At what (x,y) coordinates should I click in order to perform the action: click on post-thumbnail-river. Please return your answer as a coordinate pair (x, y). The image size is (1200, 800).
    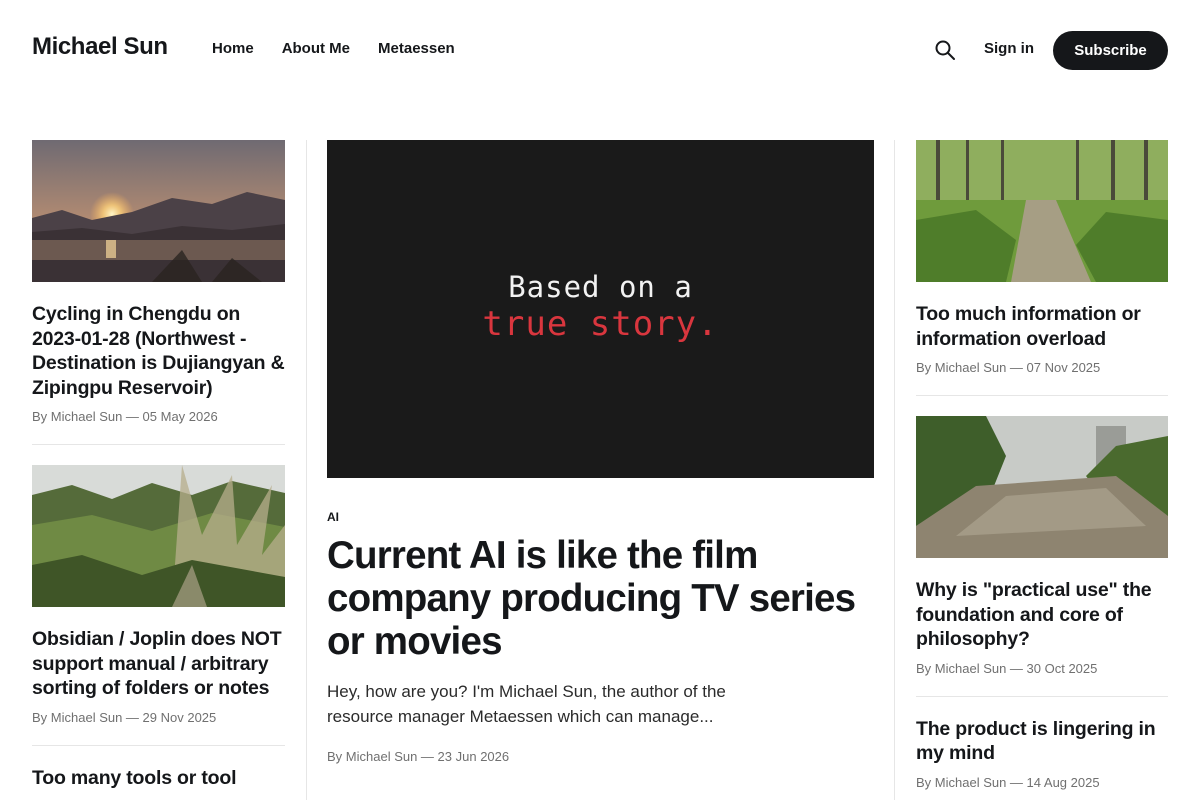
    Looking at the image, I should click on (1042, 487).